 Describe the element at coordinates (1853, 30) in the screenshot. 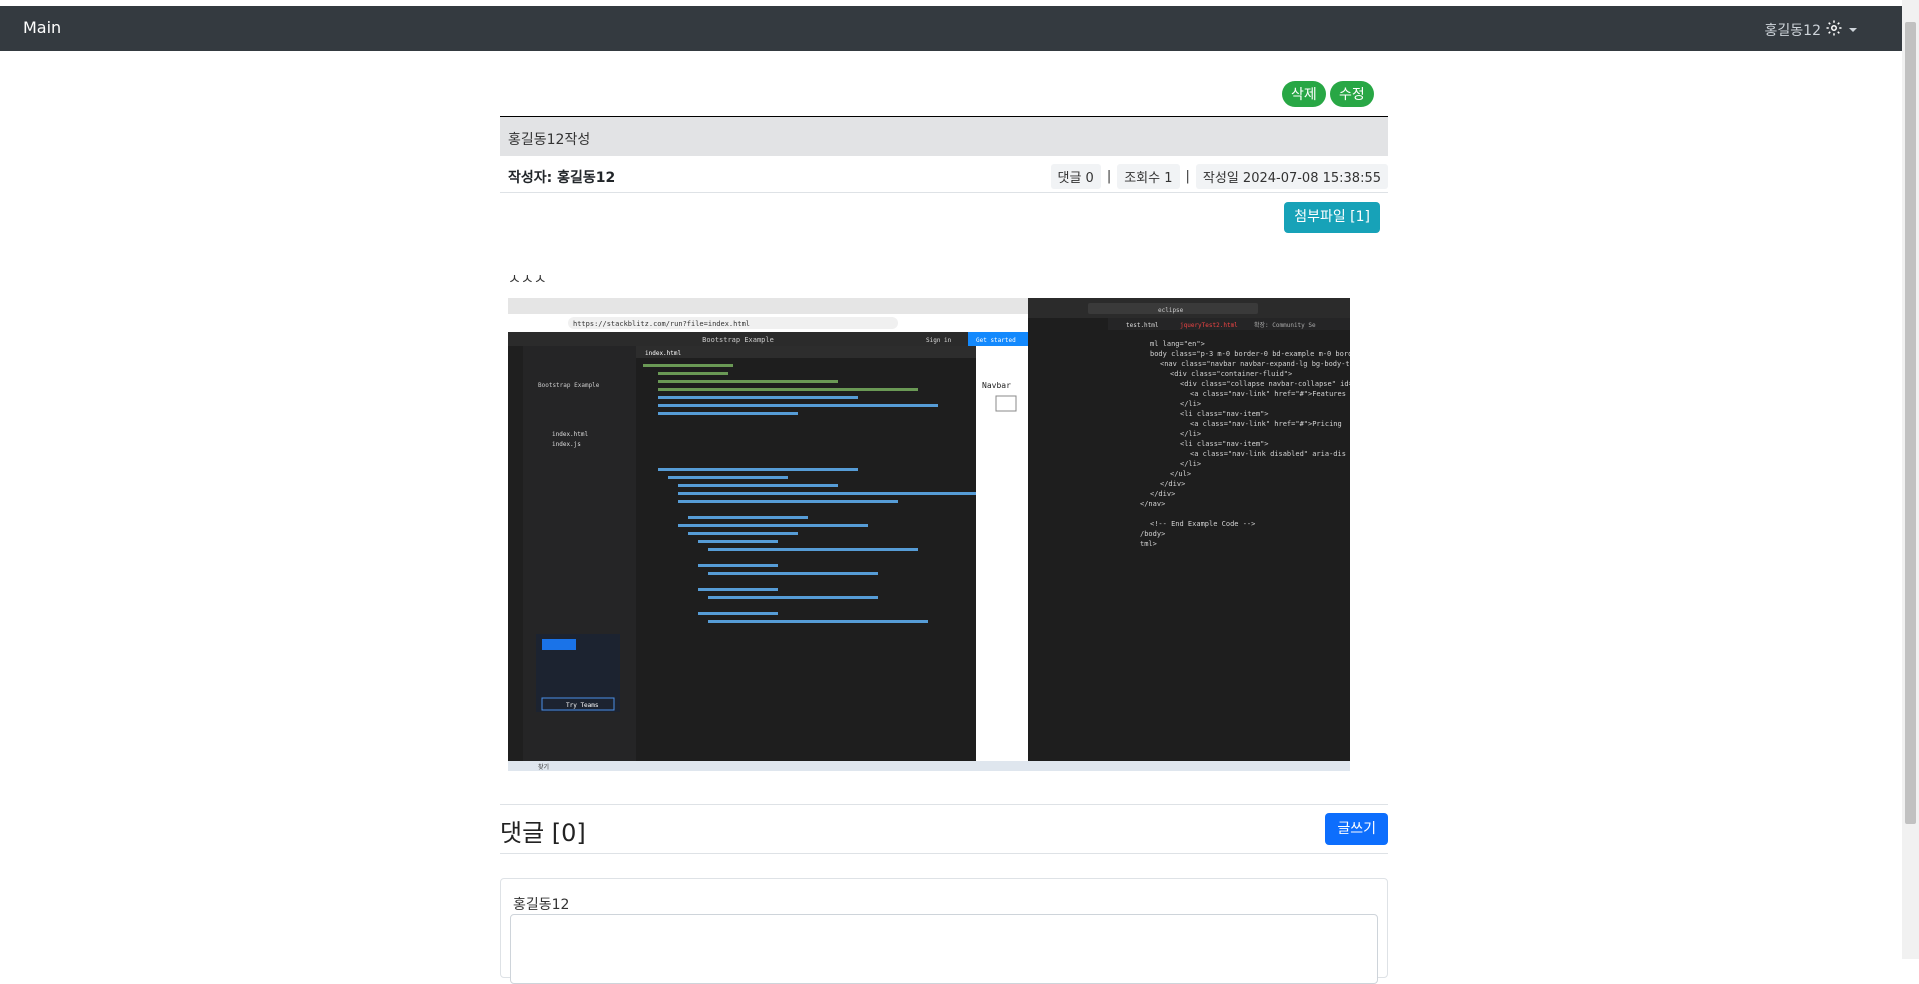

I see `chevron-down-icon` at that location.